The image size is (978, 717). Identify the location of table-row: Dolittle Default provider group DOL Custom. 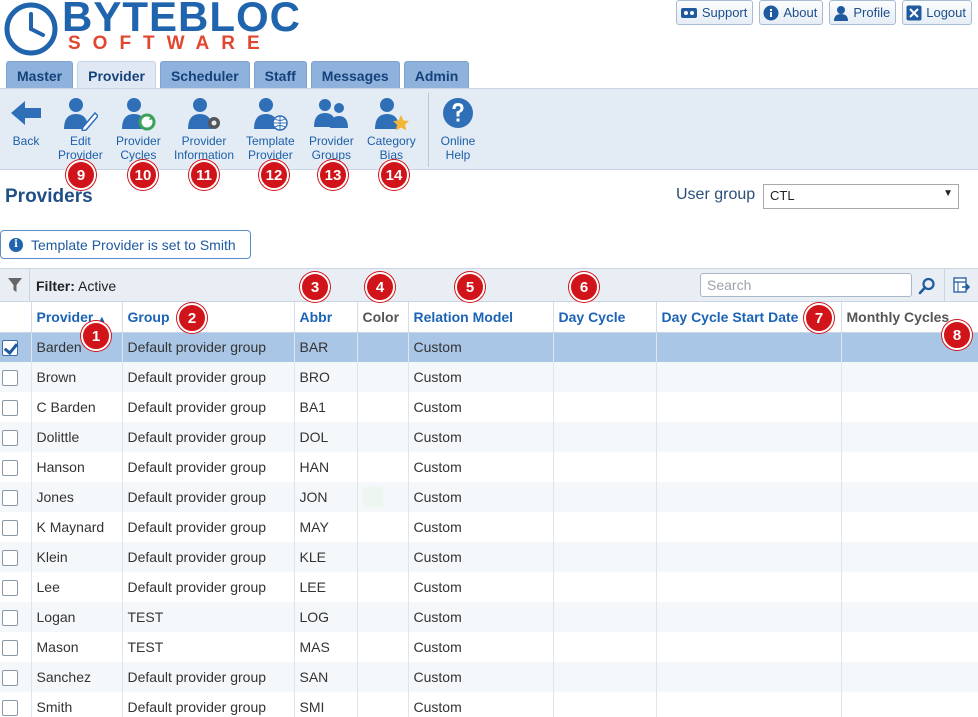
(489, 437).